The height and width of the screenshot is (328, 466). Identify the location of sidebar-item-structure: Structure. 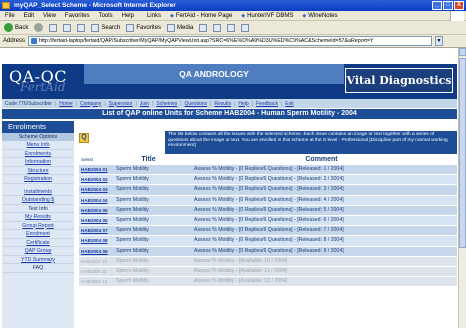
(38, 171).